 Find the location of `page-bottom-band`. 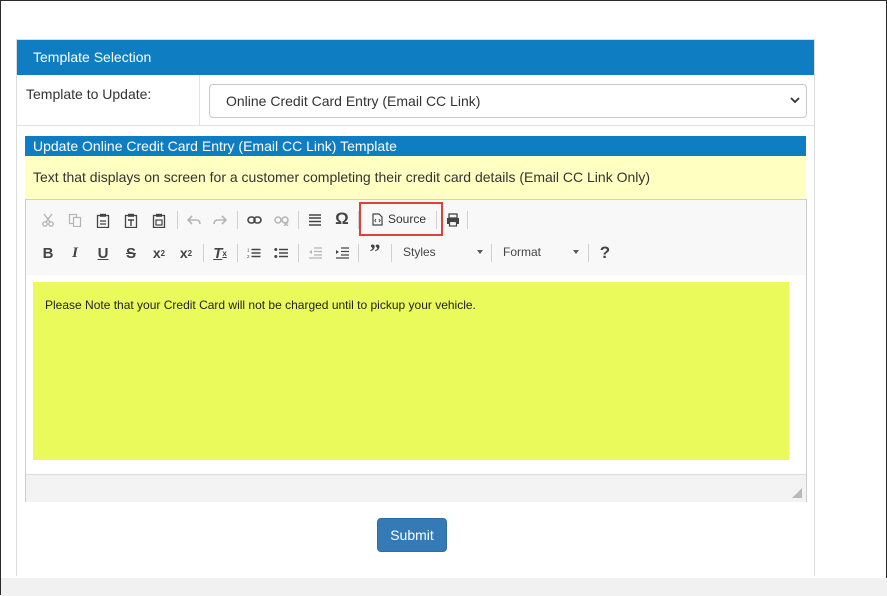

page-bottom-band is located at coordinates (444, 587).